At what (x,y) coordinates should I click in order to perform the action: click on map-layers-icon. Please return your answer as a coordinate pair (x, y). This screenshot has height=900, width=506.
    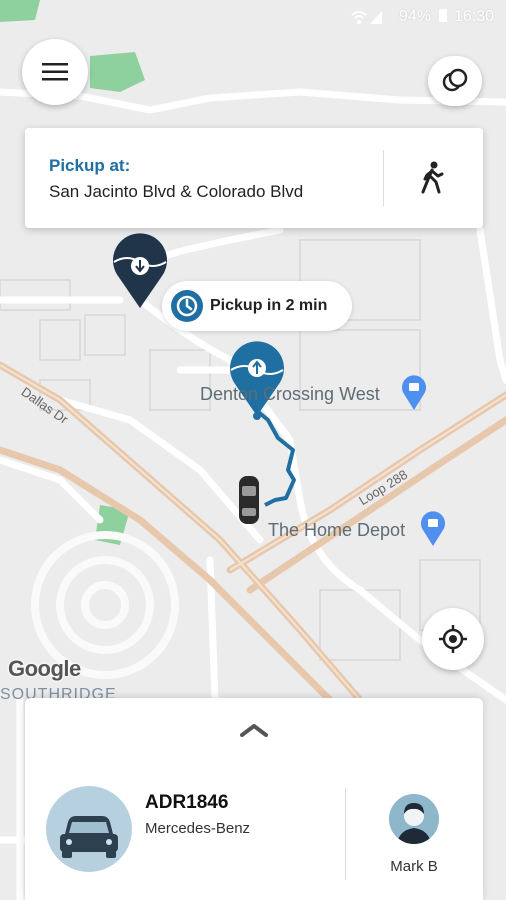
    Looking at the image, I should click on (455, 80).